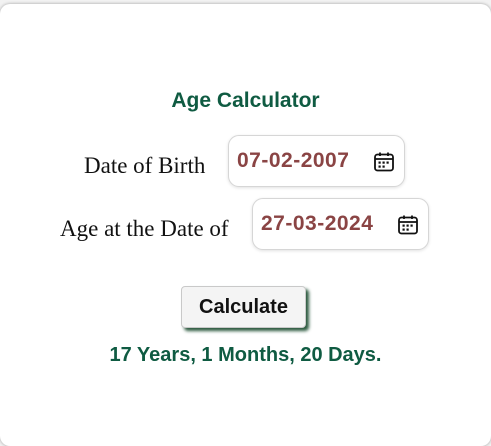 The height and width of the screenshot is (446, 491). I want to click on at-date-label: Age at the Date of, so click(144, 228).